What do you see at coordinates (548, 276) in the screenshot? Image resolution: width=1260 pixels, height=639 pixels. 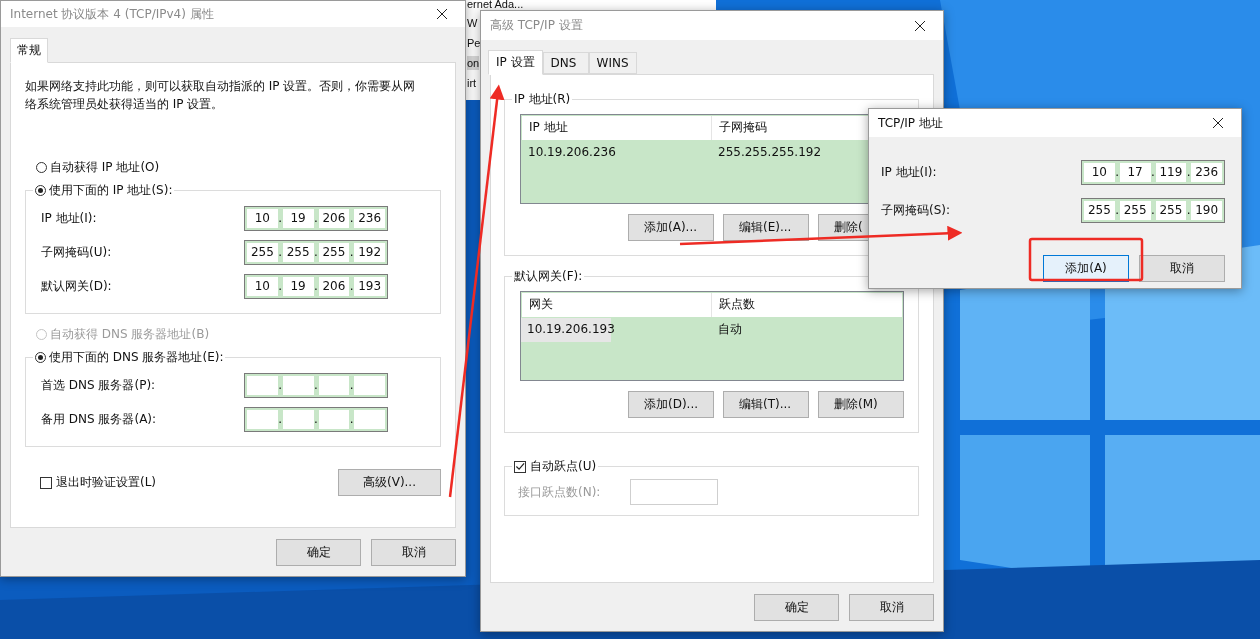 I see `group-title: 默认网关(F):` at bounding box center [548, 276].